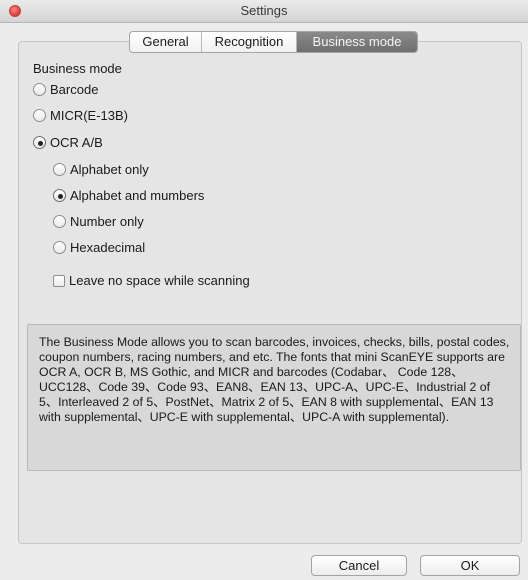 Image resolution: width=528 pixels, height=580 pixels. I want to click on radio-barcode-label: Barcode, so click(74, 89).